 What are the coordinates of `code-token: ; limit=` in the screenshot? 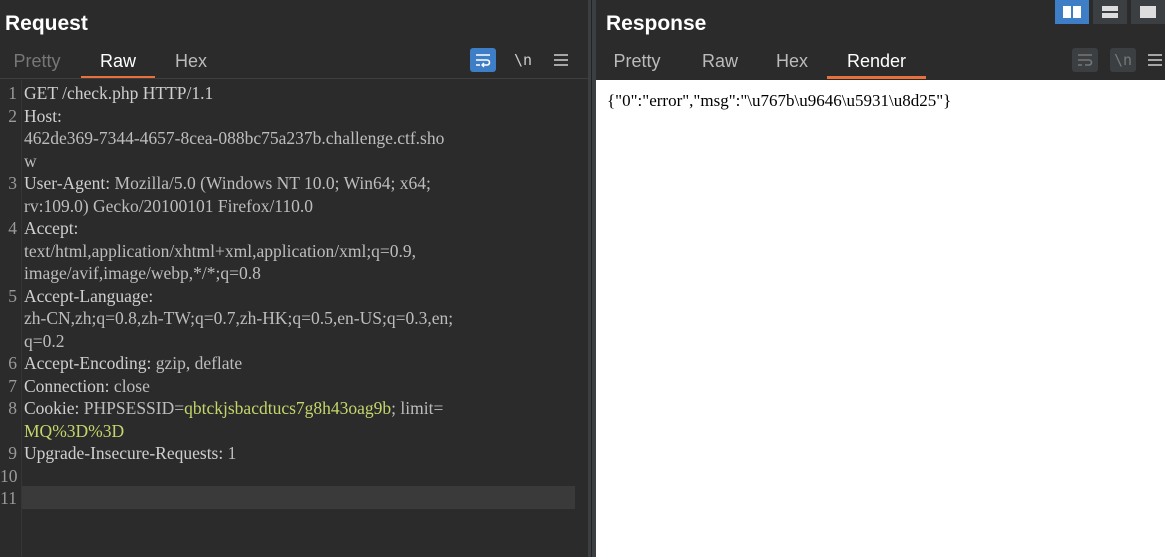 It's located at (417, 408).